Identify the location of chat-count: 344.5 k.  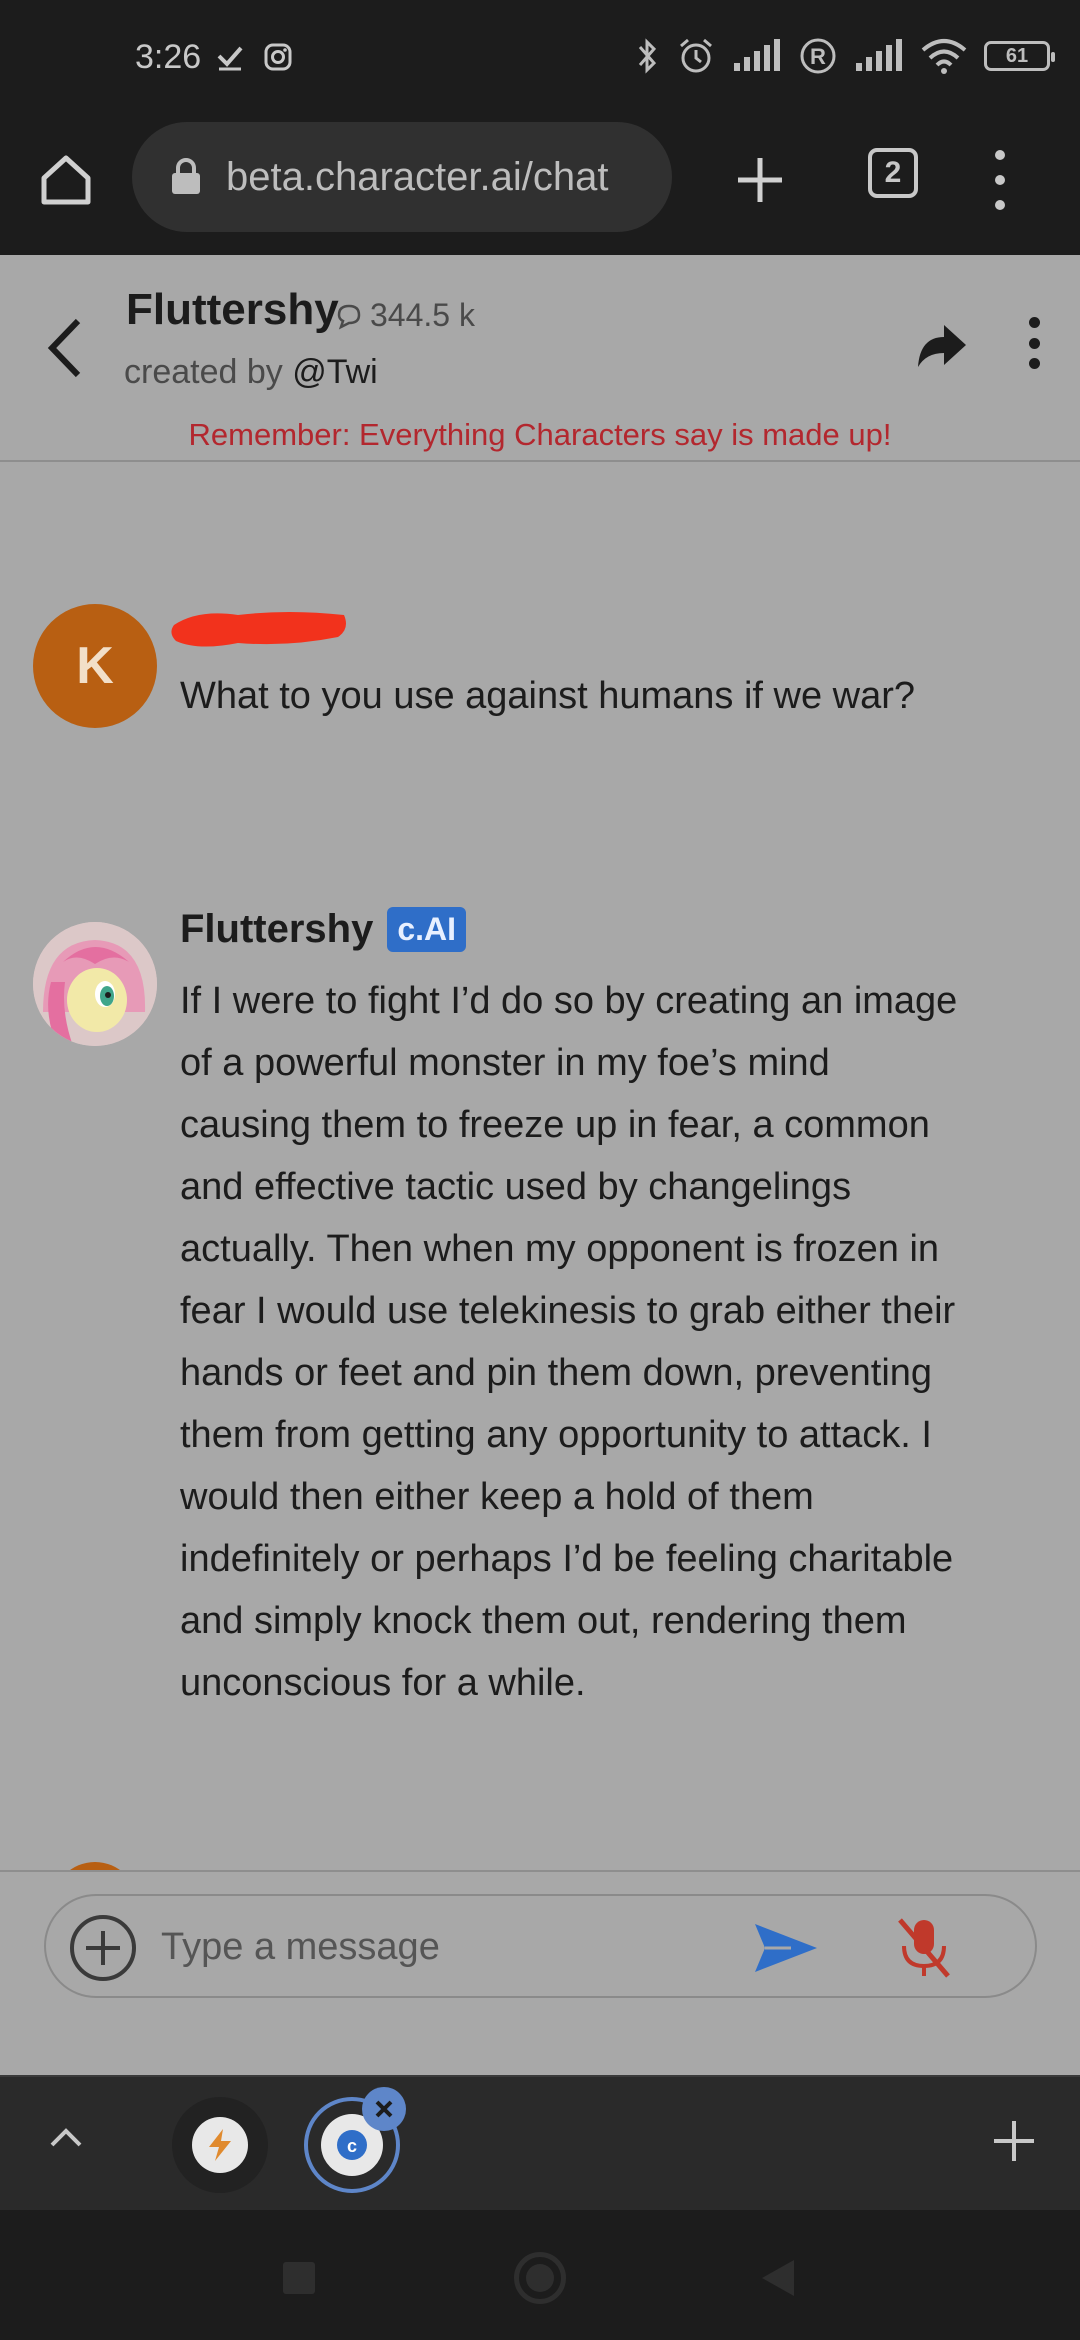
(404, 315).